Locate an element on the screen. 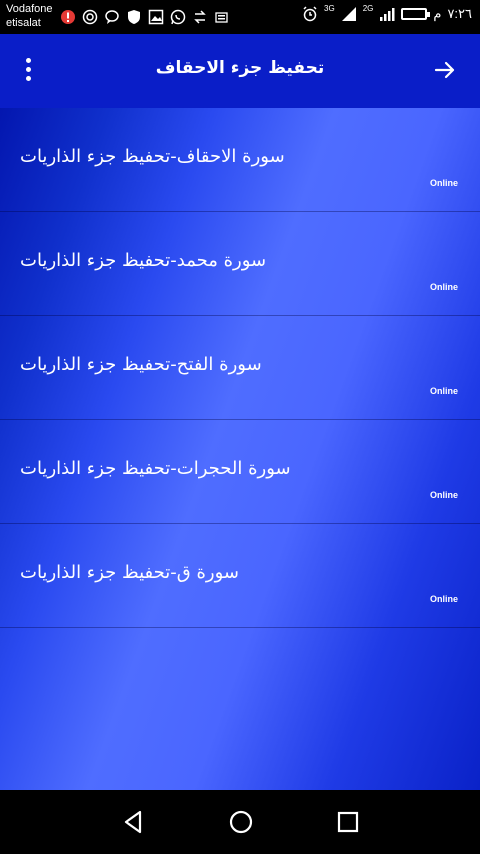 The width and height of the screenshot is (480, 854). list-item: سورة الفتح-تحفيظ جزء الذاريات Online is located at coordinates (240, 368).